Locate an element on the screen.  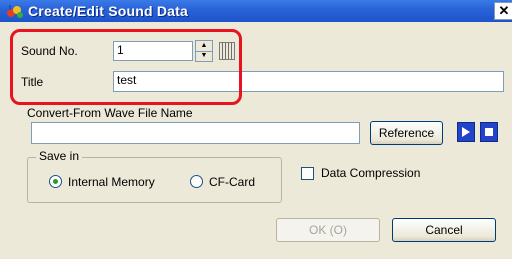
internal-memory-label: Internal Memory is located at coordinates (111, 182).